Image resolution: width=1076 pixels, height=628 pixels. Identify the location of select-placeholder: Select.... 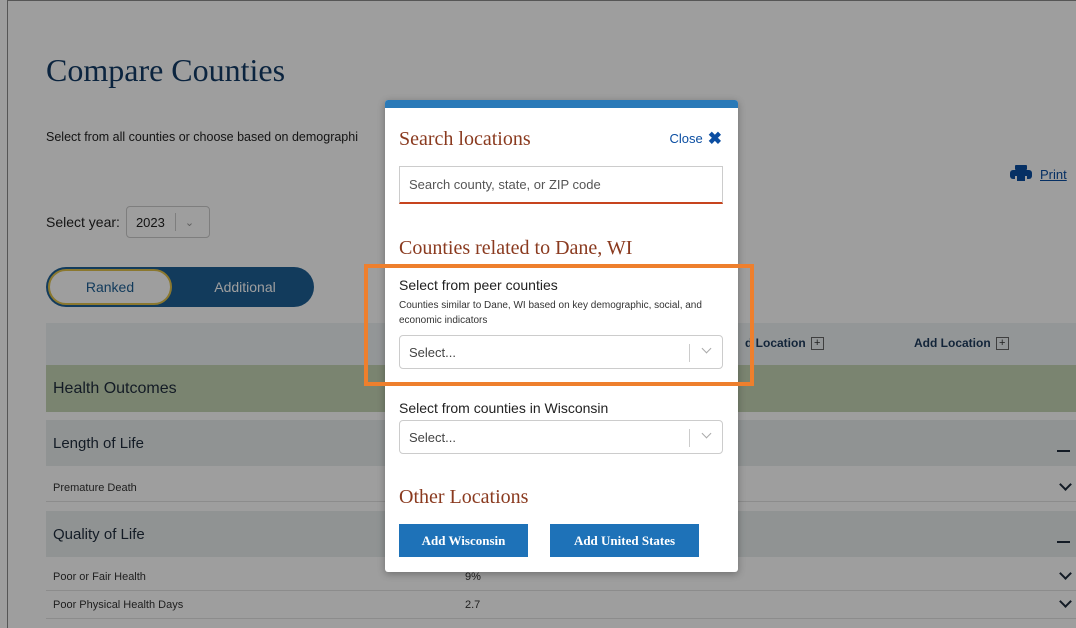
(432, 437).